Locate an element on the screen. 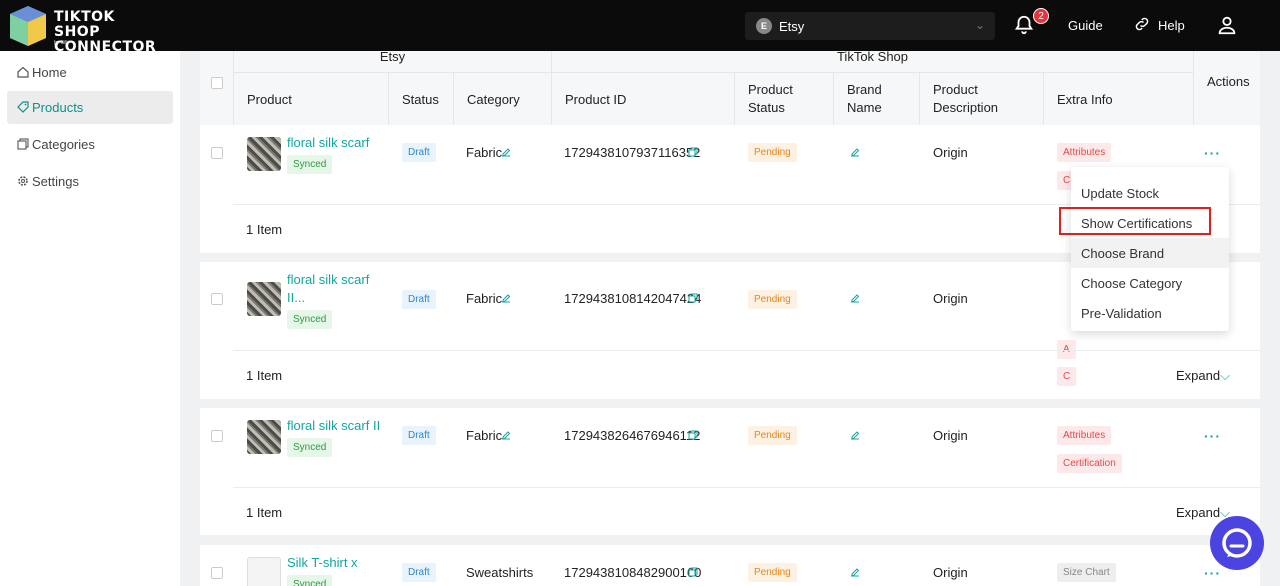 Image resolution: width=1280 pixels, height=586 pixels. user-icon is located at coordinates (1227, 25).